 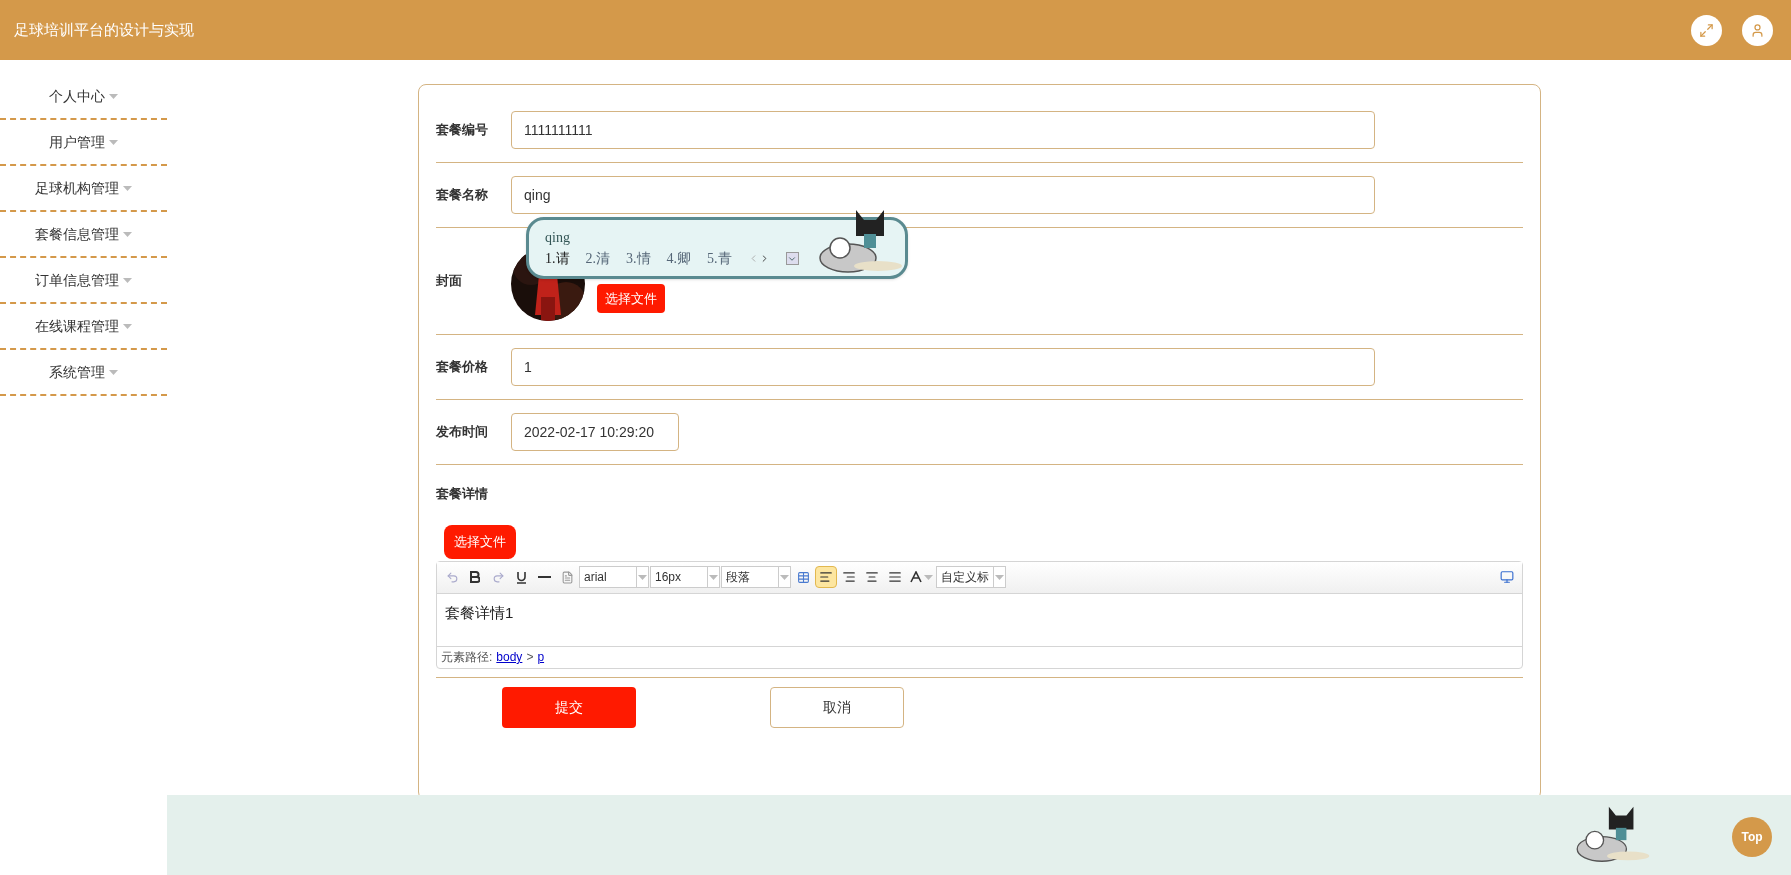 I want to click on field-label: 套餐详情, so click(x=462, y=493).